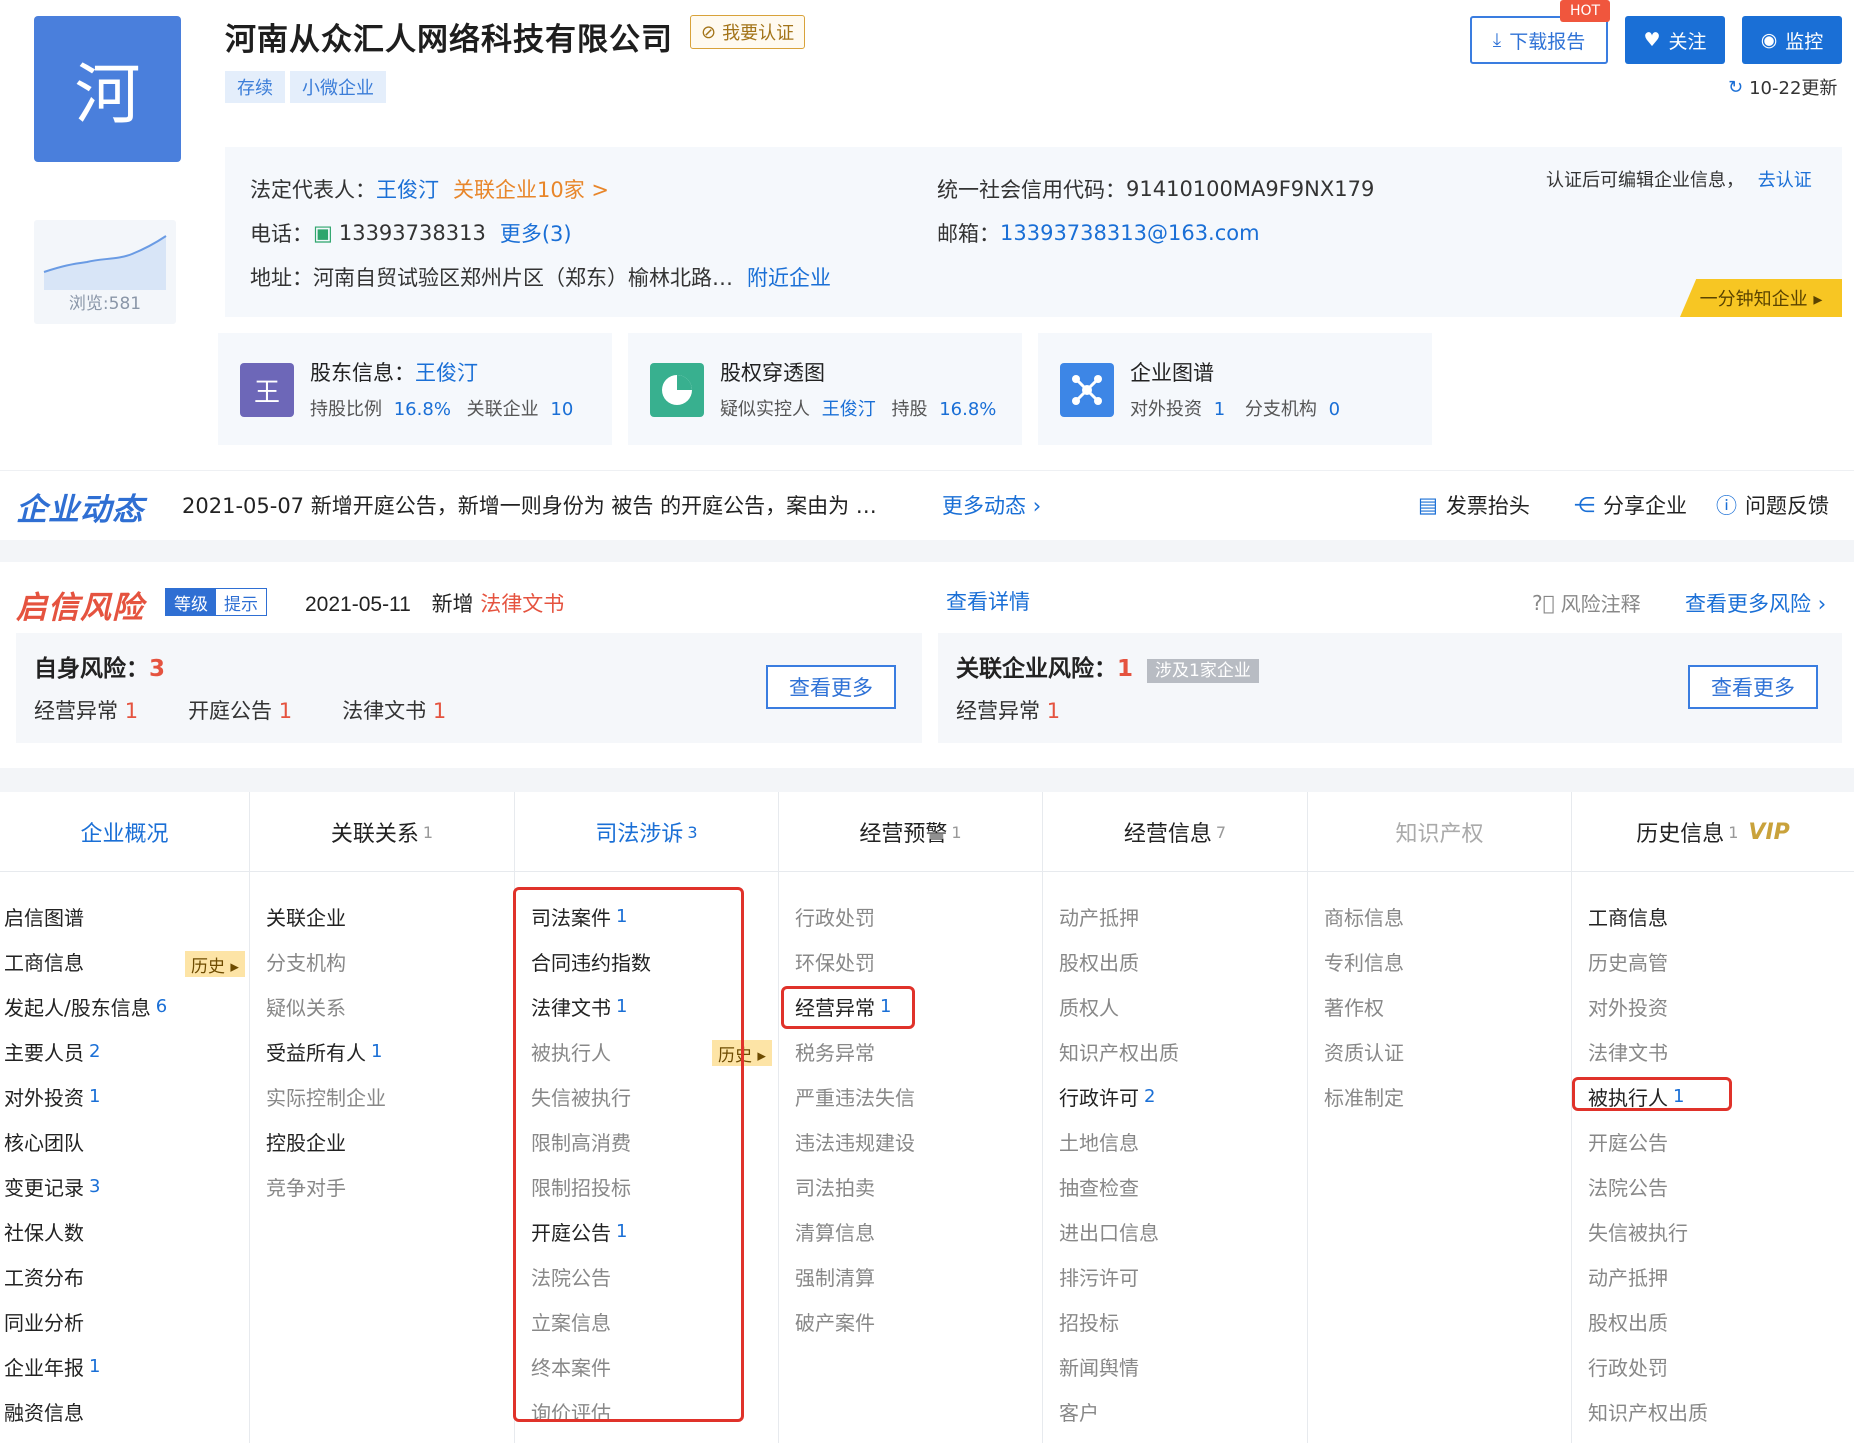 The image size is (1854, 1443). Describe the element at coordinates (1761, 298) in the screenshot. I see `quick-know-button: 一分钟知企业 ▸` at that location.